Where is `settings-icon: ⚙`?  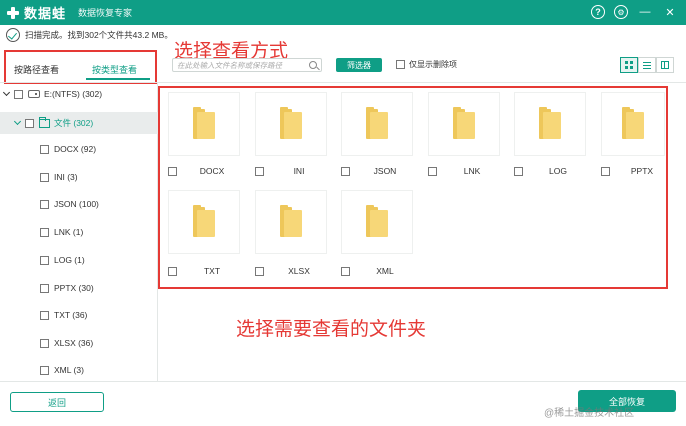
settings-icon: ⚙ is located at coordinates (621, 12).